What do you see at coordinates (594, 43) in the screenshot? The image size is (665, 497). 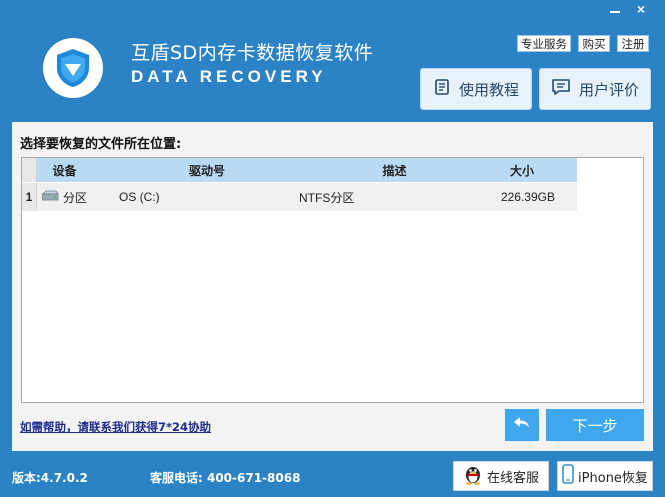 I see `buy-link: 购买` at bounding box center [594, 43].